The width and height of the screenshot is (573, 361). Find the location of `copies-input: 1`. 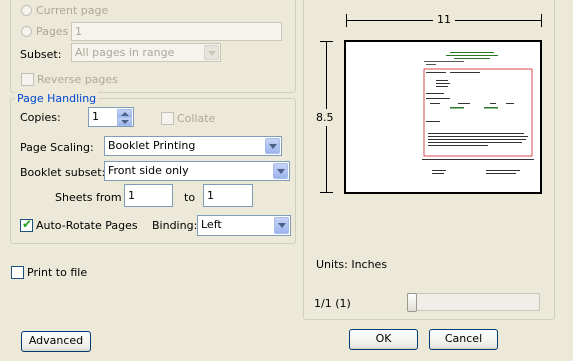

copies-input: 1 is located at coordinates (111, 117).